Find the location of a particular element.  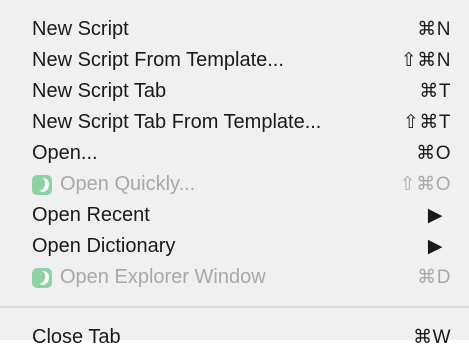

menu-item-open: Open... ⌘O is located at coordinates (234, 153).